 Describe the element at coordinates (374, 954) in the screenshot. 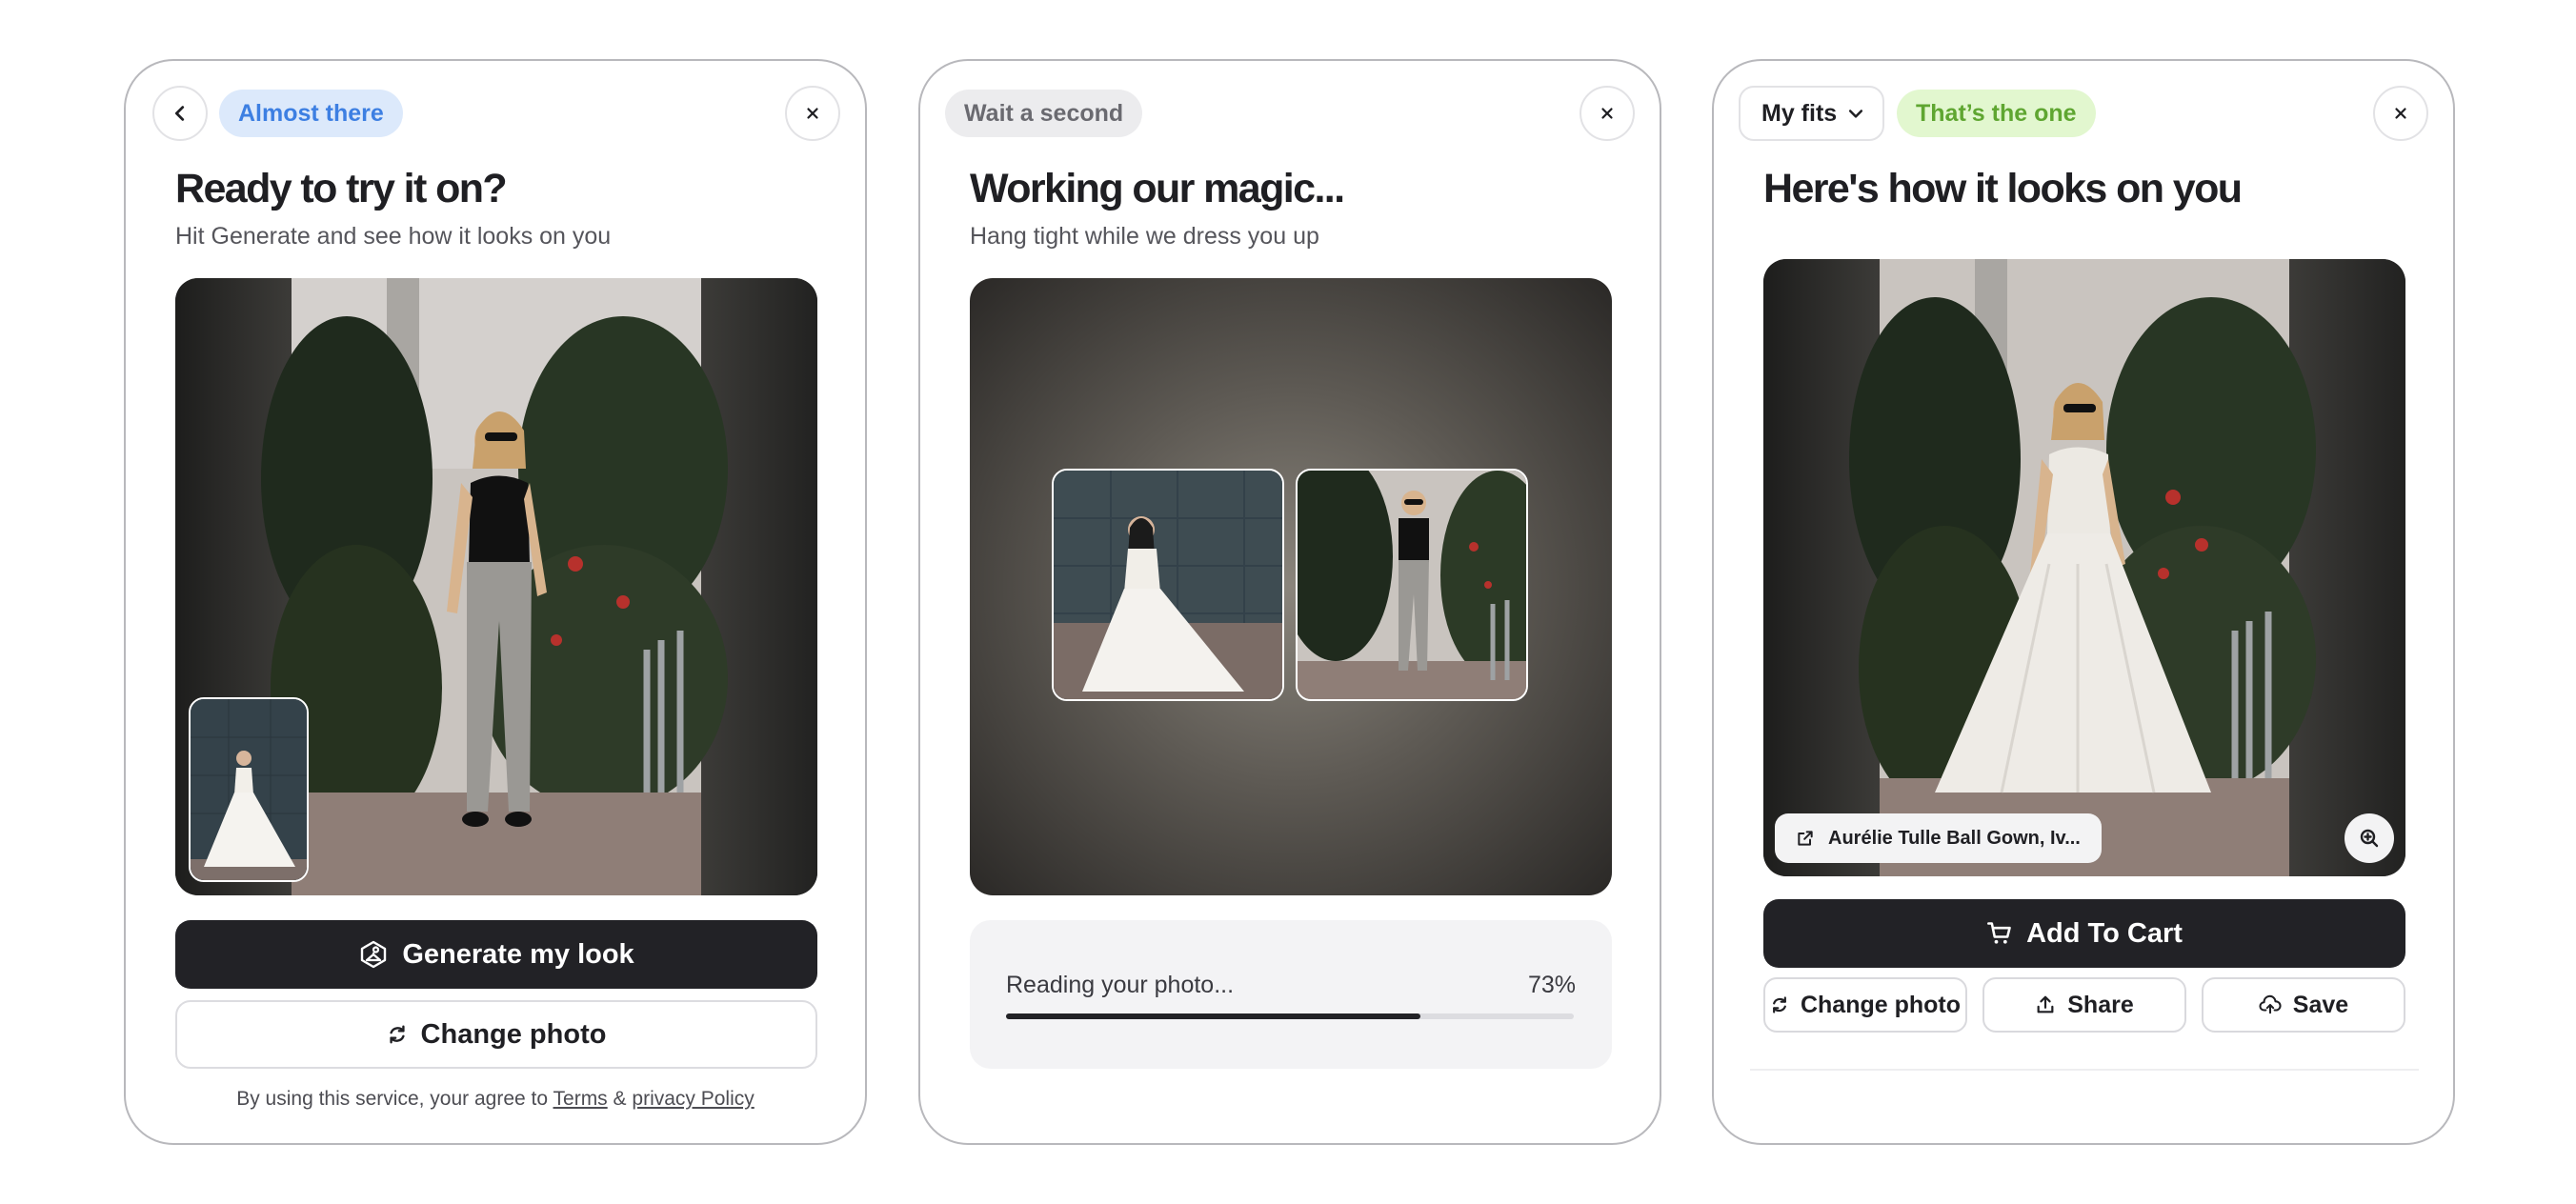

I see `hanger-icon` at that location.